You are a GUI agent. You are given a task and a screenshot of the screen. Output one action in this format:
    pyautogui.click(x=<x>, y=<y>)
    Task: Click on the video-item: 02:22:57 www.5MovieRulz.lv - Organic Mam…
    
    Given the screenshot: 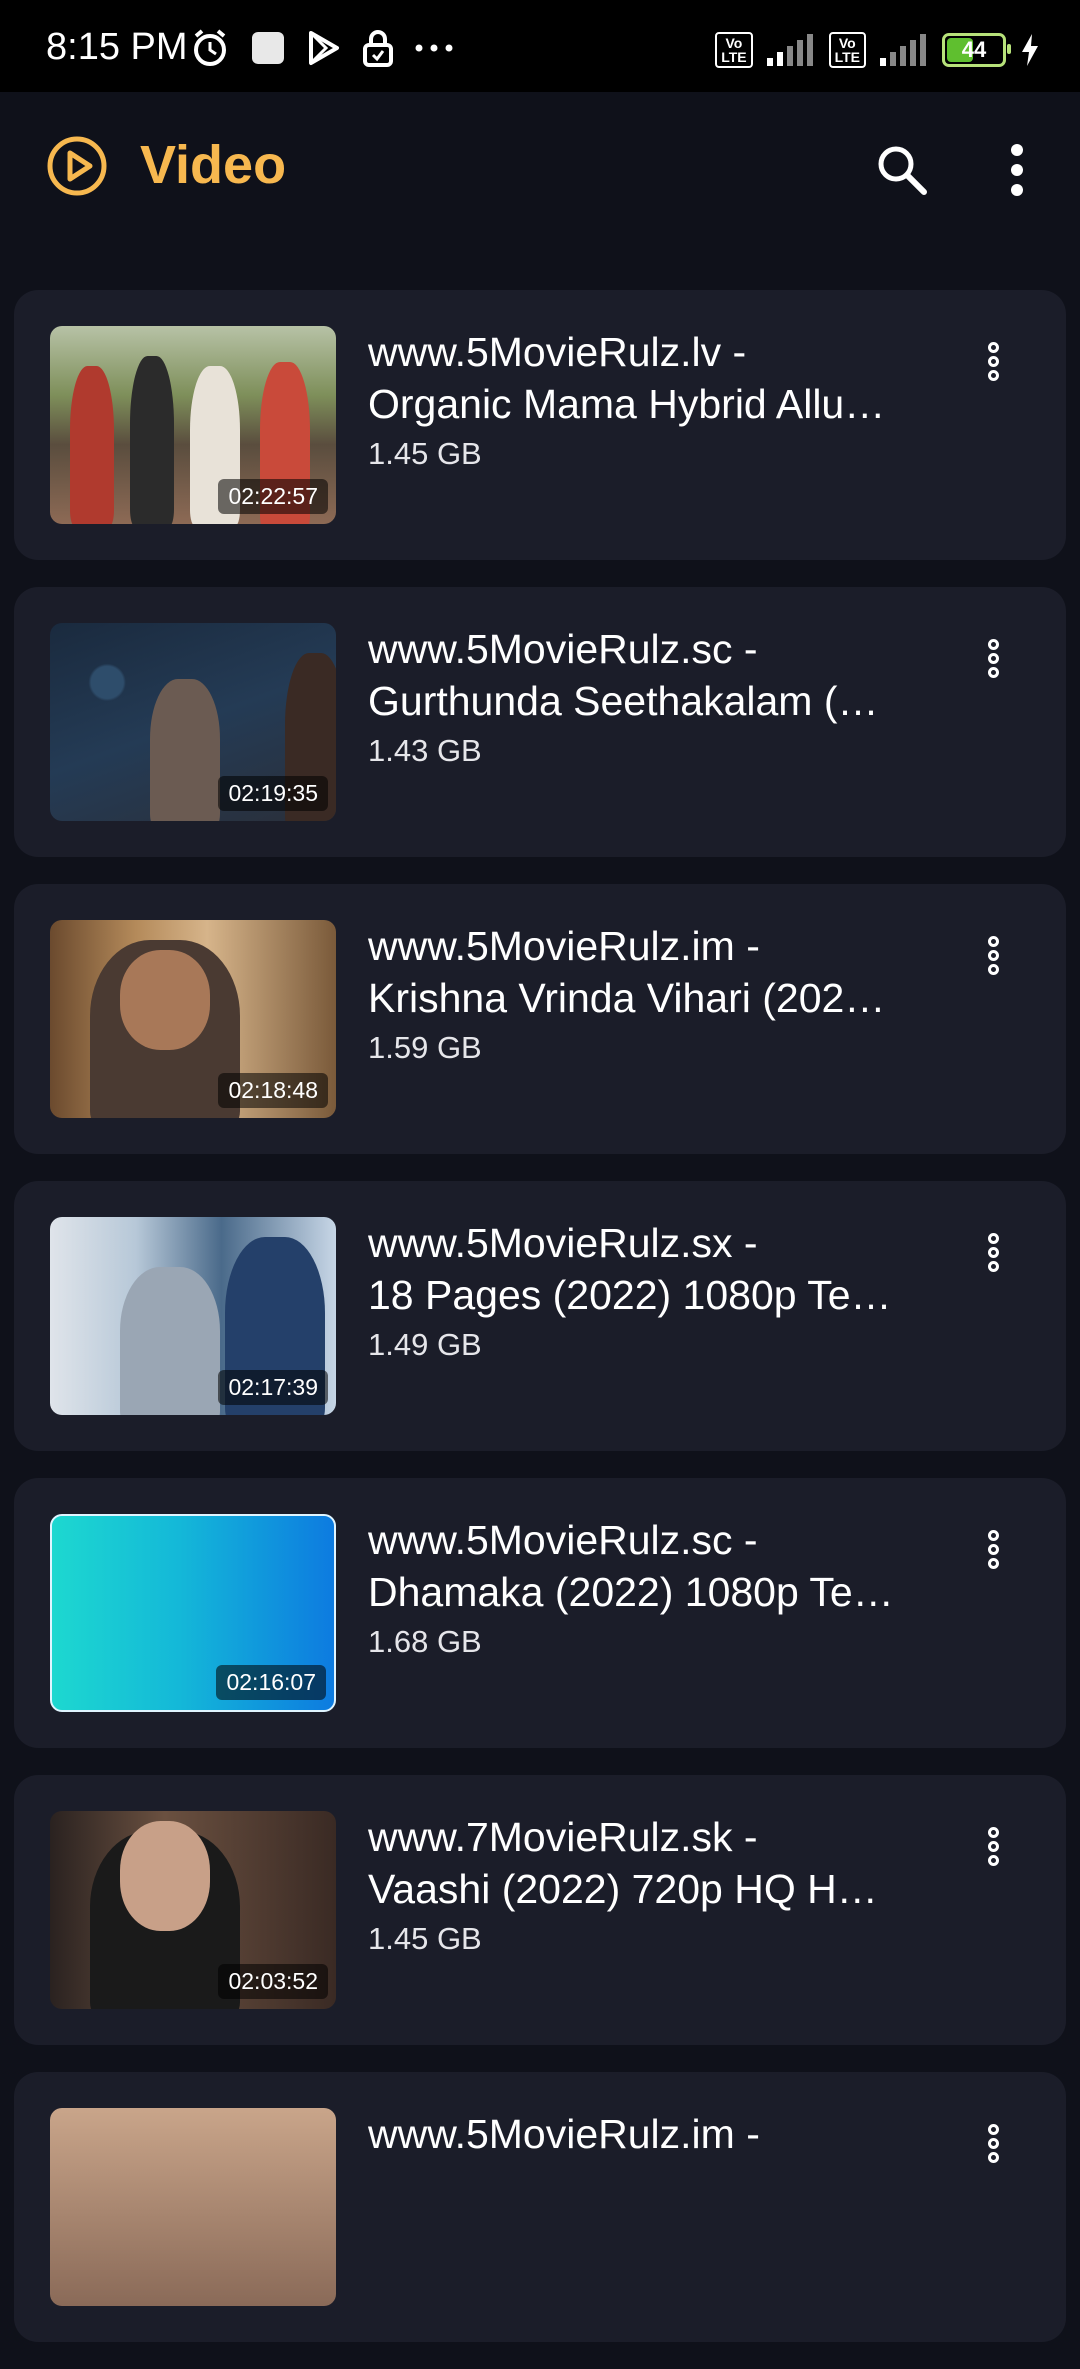 What is the action you would take?
    pyautogui.click(x=540, y=425)
    